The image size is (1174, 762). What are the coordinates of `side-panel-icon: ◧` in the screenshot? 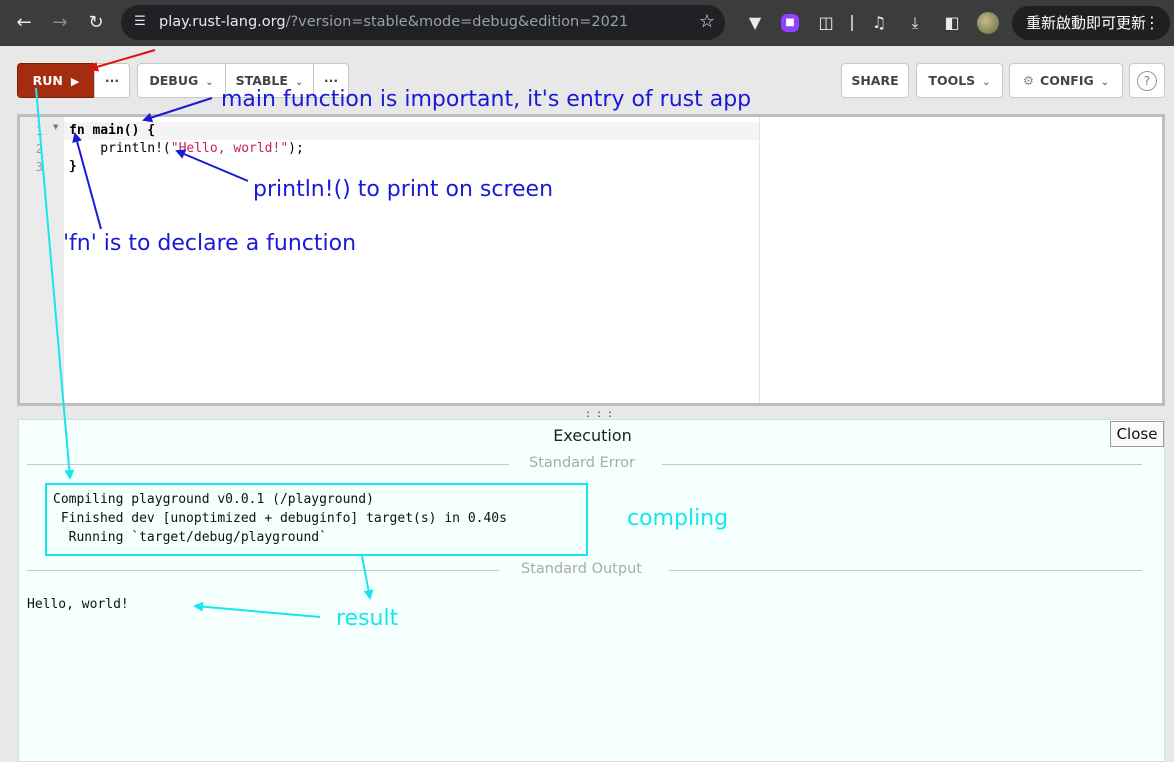 It's located at (952, 23).